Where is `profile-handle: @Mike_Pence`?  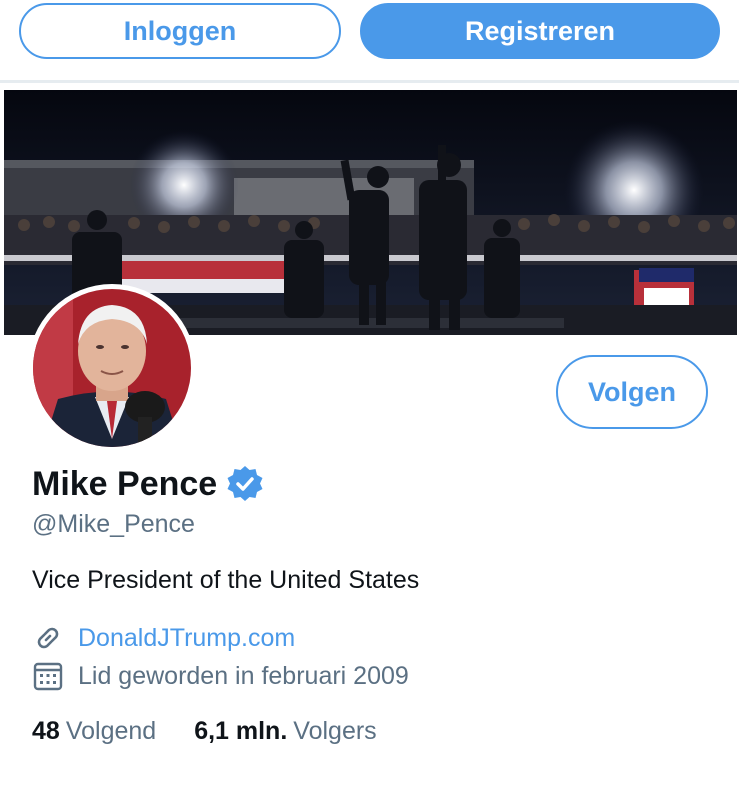
profile-handle: @Mike_Pence is located at coordinates (113, 524).